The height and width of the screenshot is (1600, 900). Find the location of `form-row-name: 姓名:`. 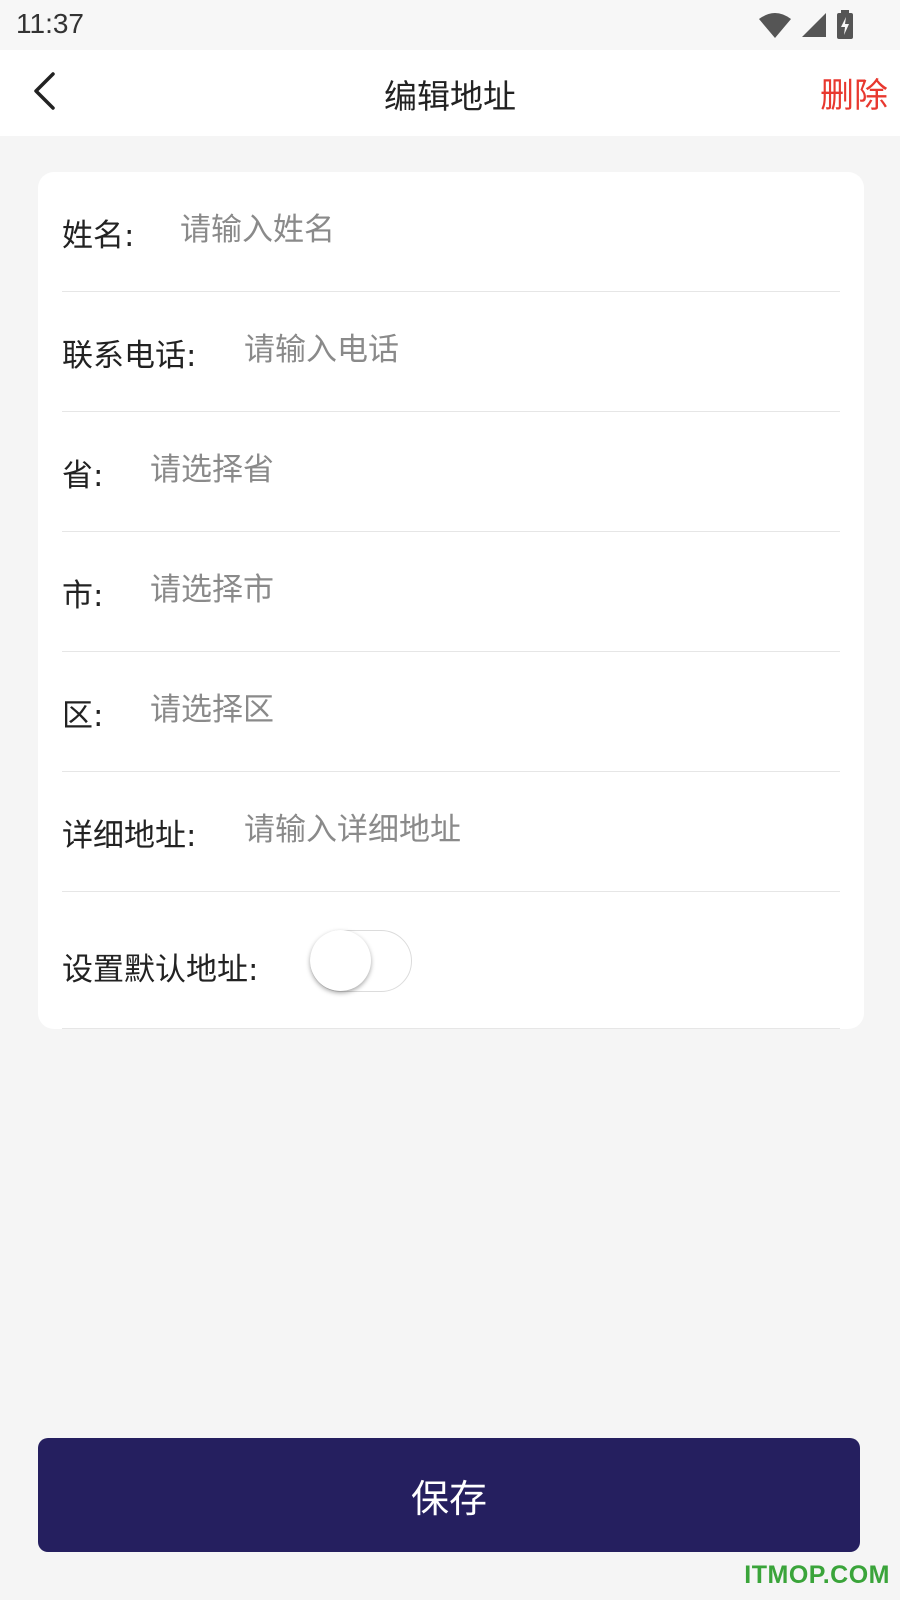

form-row-name: 姓名: is located at coordinates (451, 232).